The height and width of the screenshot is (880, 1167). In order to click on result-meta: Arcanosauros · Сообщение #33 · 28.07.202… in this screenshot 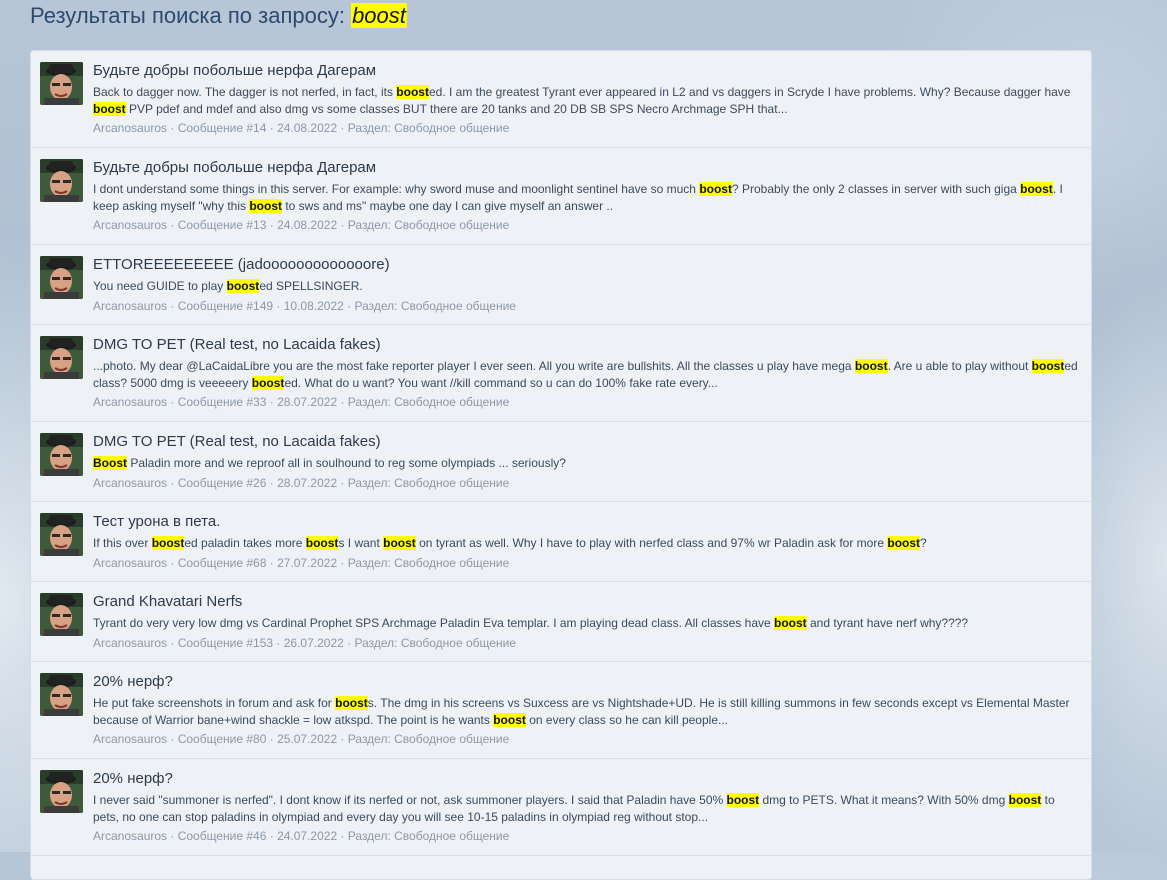, I will do `click(587, 402)`.